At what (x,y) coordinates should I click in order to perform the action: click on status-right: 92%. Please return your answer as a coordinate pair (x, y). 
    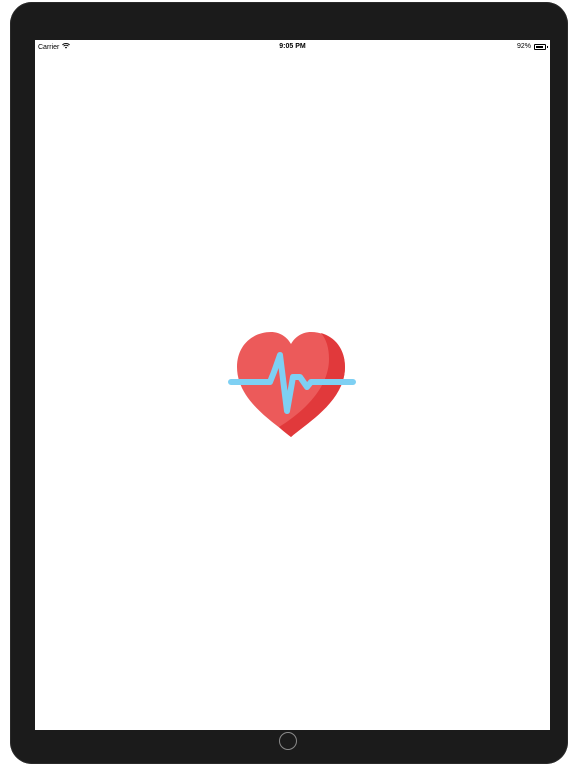
    Looking at the image, I should click on (532, 46).